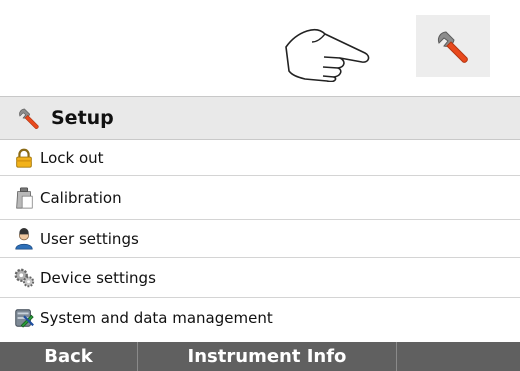 The width and height of the screenshot is (520, 371). What do you see at coordinates (72, 157) in the screenshot?
I see `menu-item-label: Lock out` at bounding box center [72, 157].